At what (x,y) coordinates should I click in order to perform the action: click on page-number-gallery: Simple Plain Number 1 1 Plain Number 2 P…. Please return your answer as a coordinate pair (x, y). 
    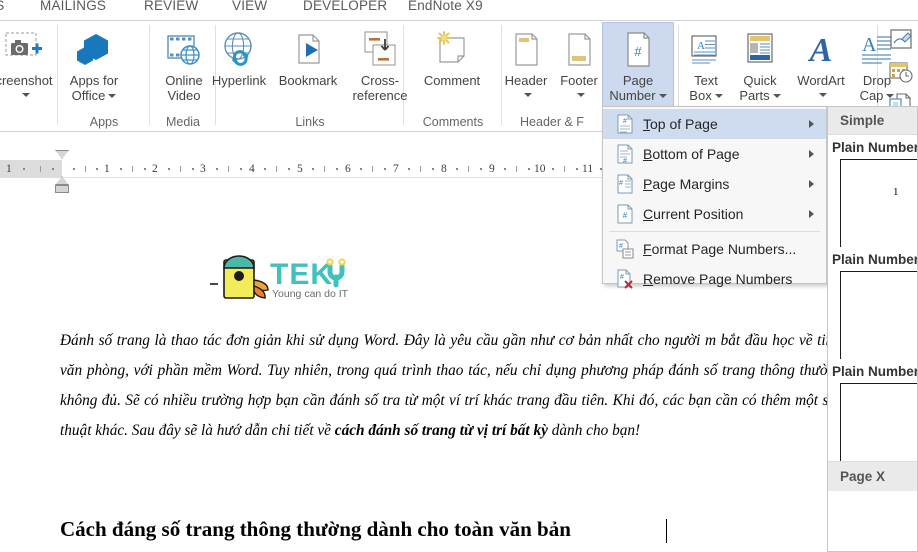
    Looking at the image, I should click on (872, 329).